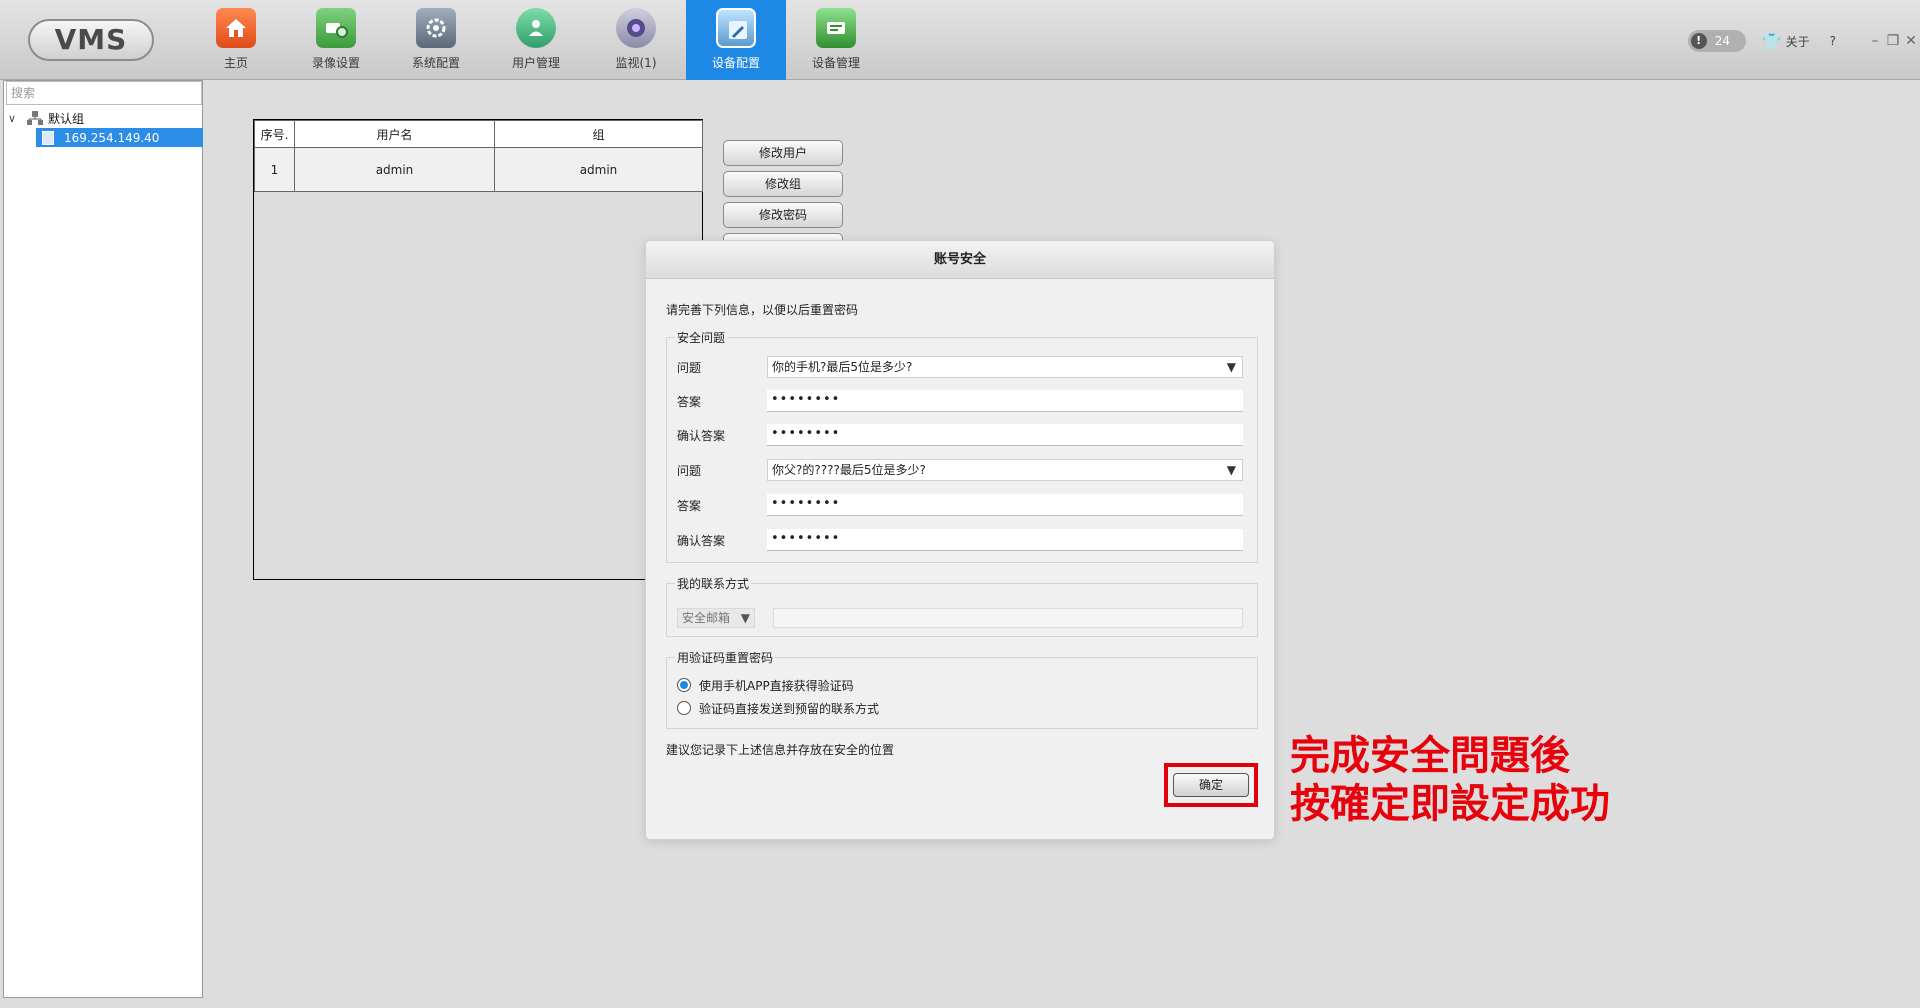 This screenshot has width=1920, height=1008. I want to click on alert-badge: ! 24, so click(1716, 41).